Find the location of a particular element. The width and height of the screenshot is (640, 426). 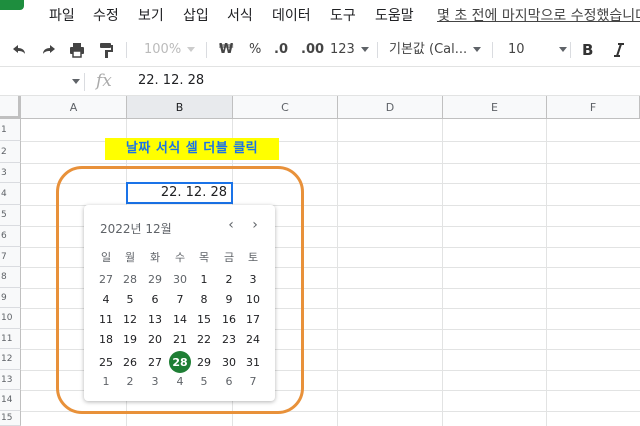

calendar-day: 15 is located at coordinates (204, 320).